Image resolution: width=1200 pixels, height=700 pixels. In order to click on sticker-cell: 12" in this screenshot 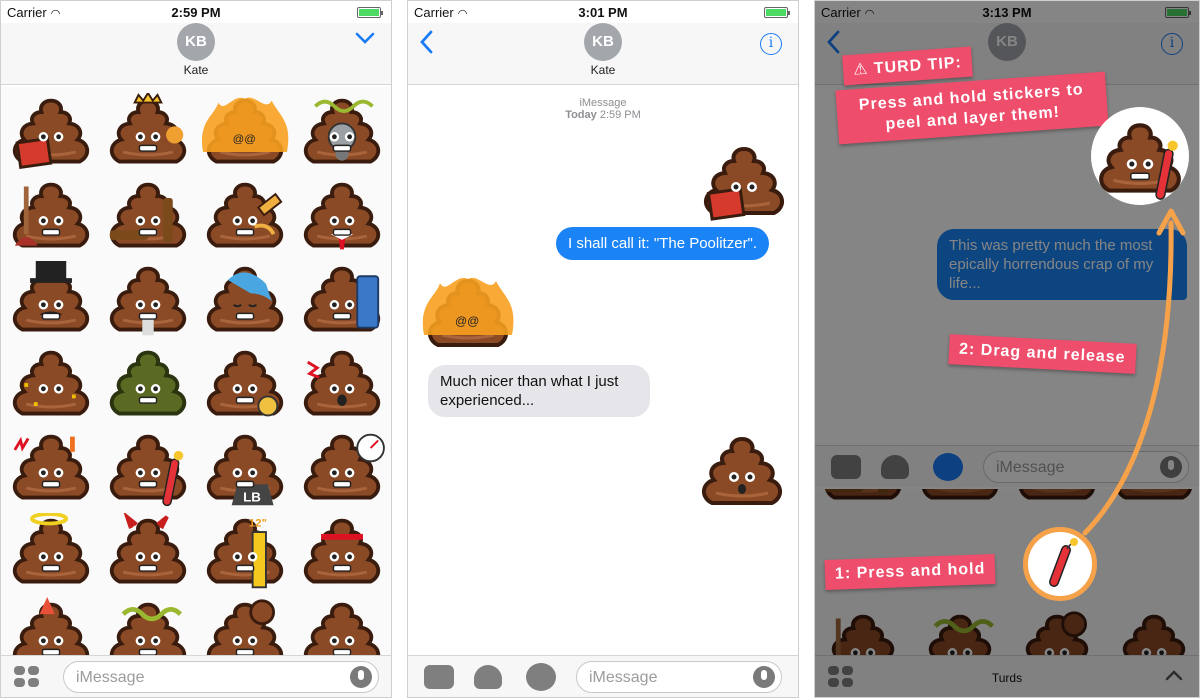, I will do `click(248, 555)`.